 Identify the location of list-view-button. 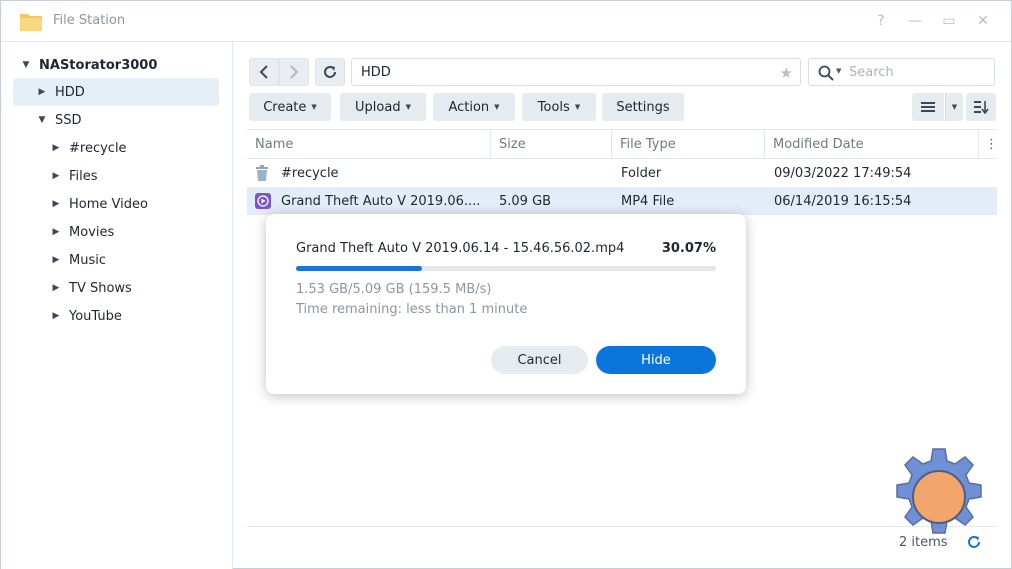
(928, 107).